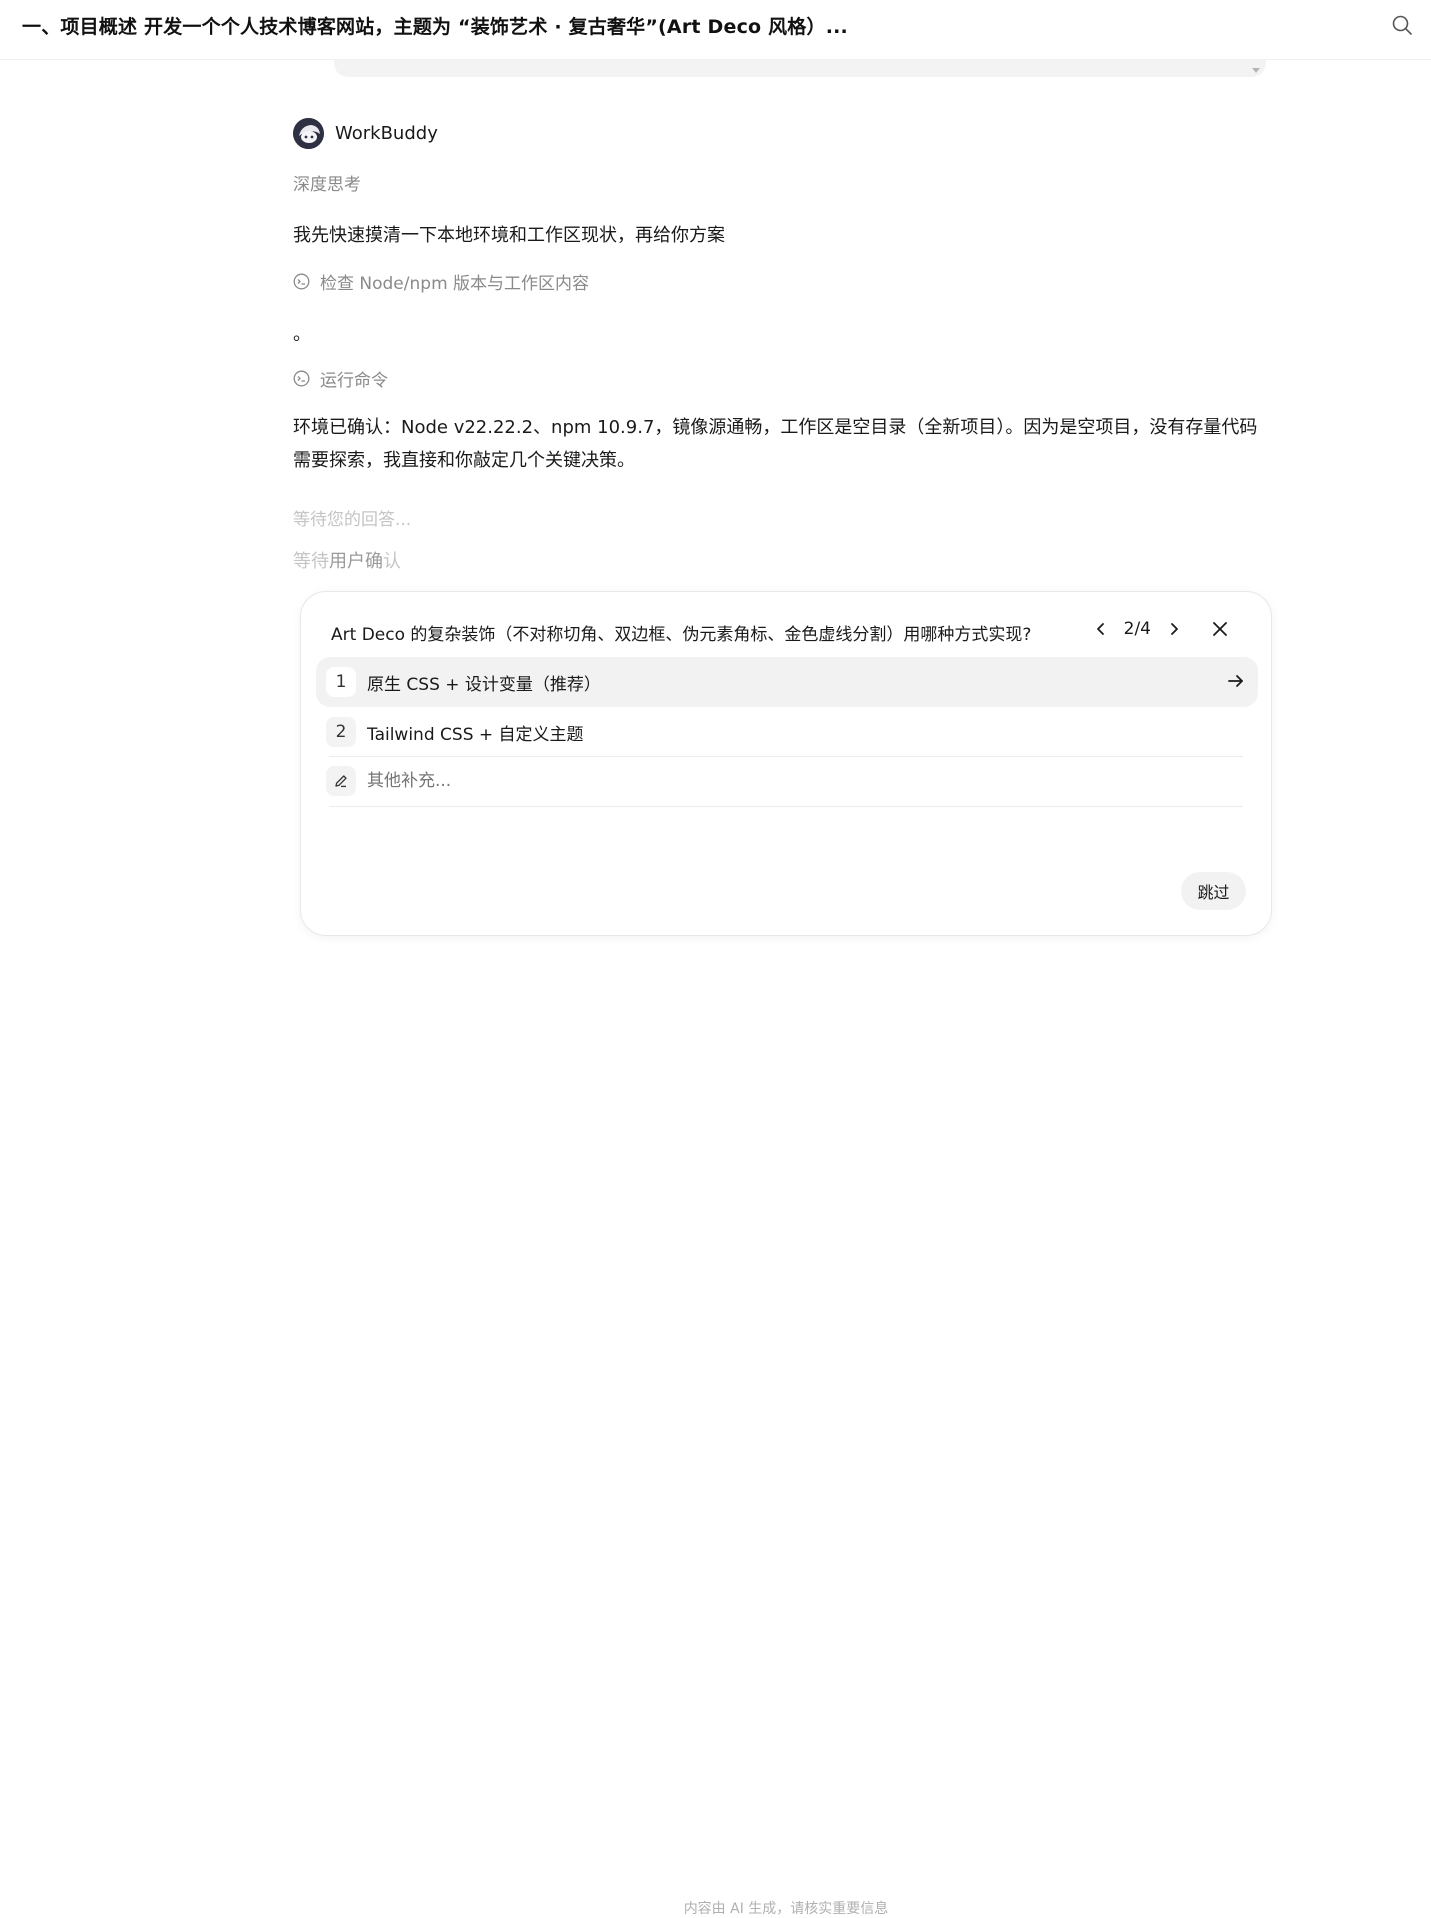  Describe the element at coordinates (341, 781) in the screenshot. I see `pencil-icon` at that location.